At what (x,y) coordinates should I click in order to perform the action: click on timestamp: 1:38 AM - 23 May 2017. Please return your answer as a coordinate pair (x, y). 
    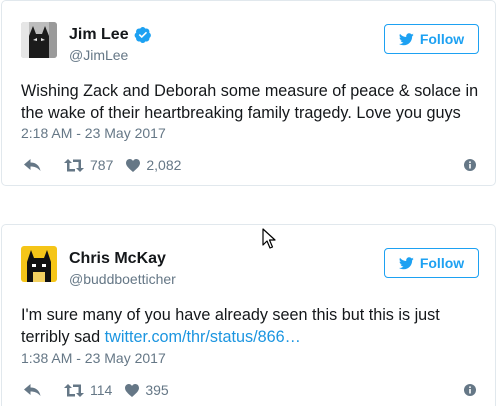
    Looking at the image, I should click on (93, 358).